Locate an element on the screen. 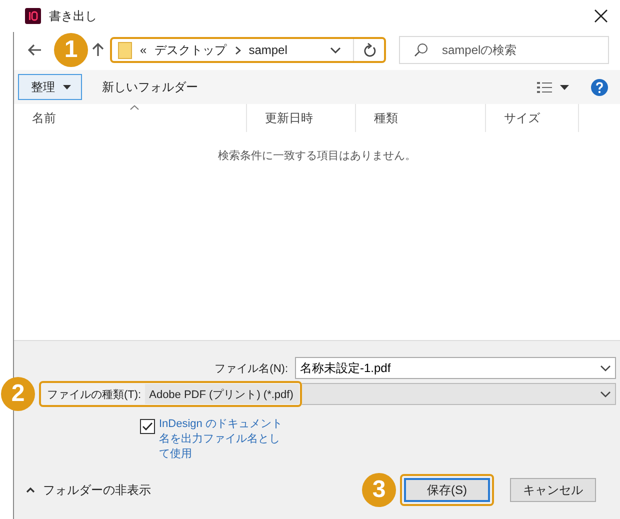 This screenshot has width=620, height=519. search-field: sampelの検索 is located at coordinates (512, 50).